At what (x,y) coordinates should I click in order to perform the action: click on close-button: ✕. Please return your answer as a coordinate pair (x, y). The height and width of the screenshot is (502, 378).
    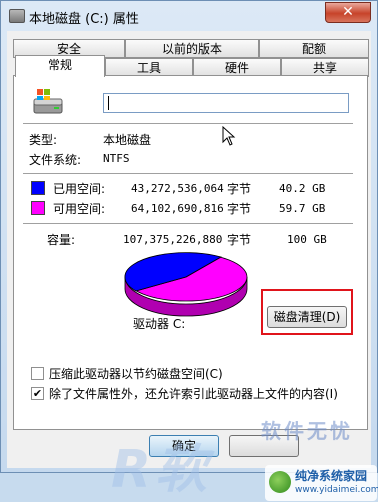
    Looking at the image, I should click on (348, 12).